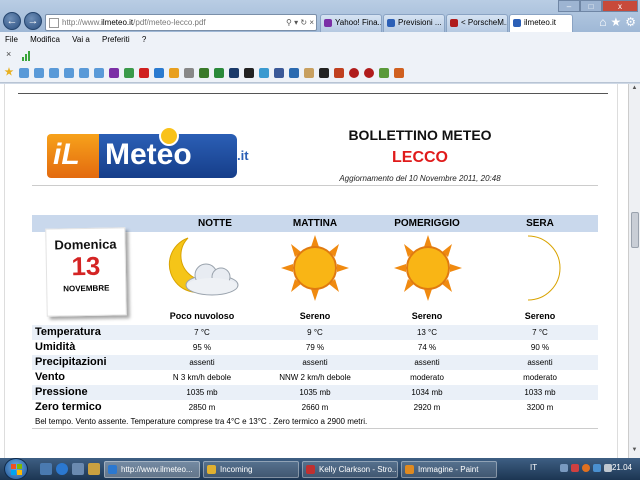 The height and width of the screenshot is (480, 640). I want to click on favorites-bar: ★, so click(320, 73).